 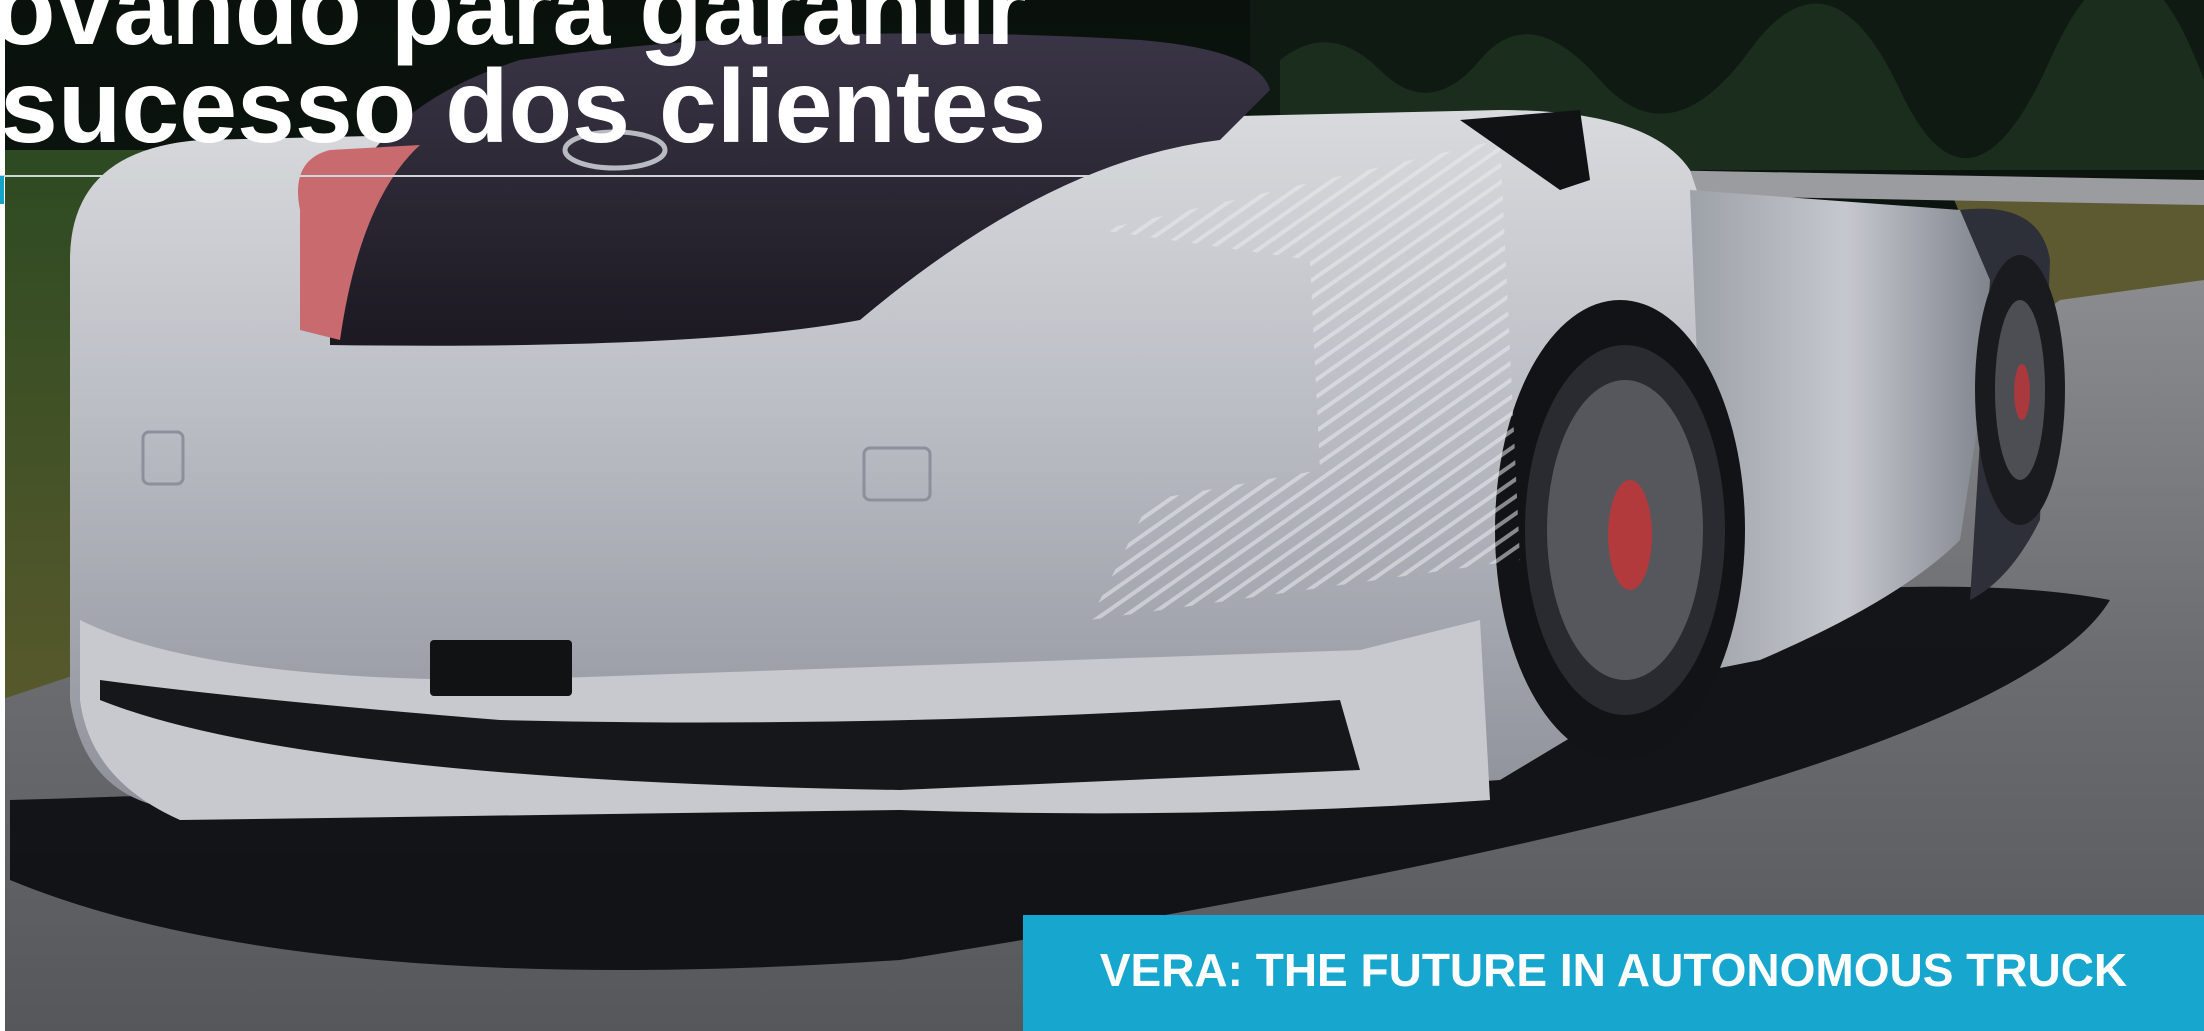 What do you see at coordinates (575, 176) in the screenshot?
I see `title-underline` at bounding box center [575, 176].